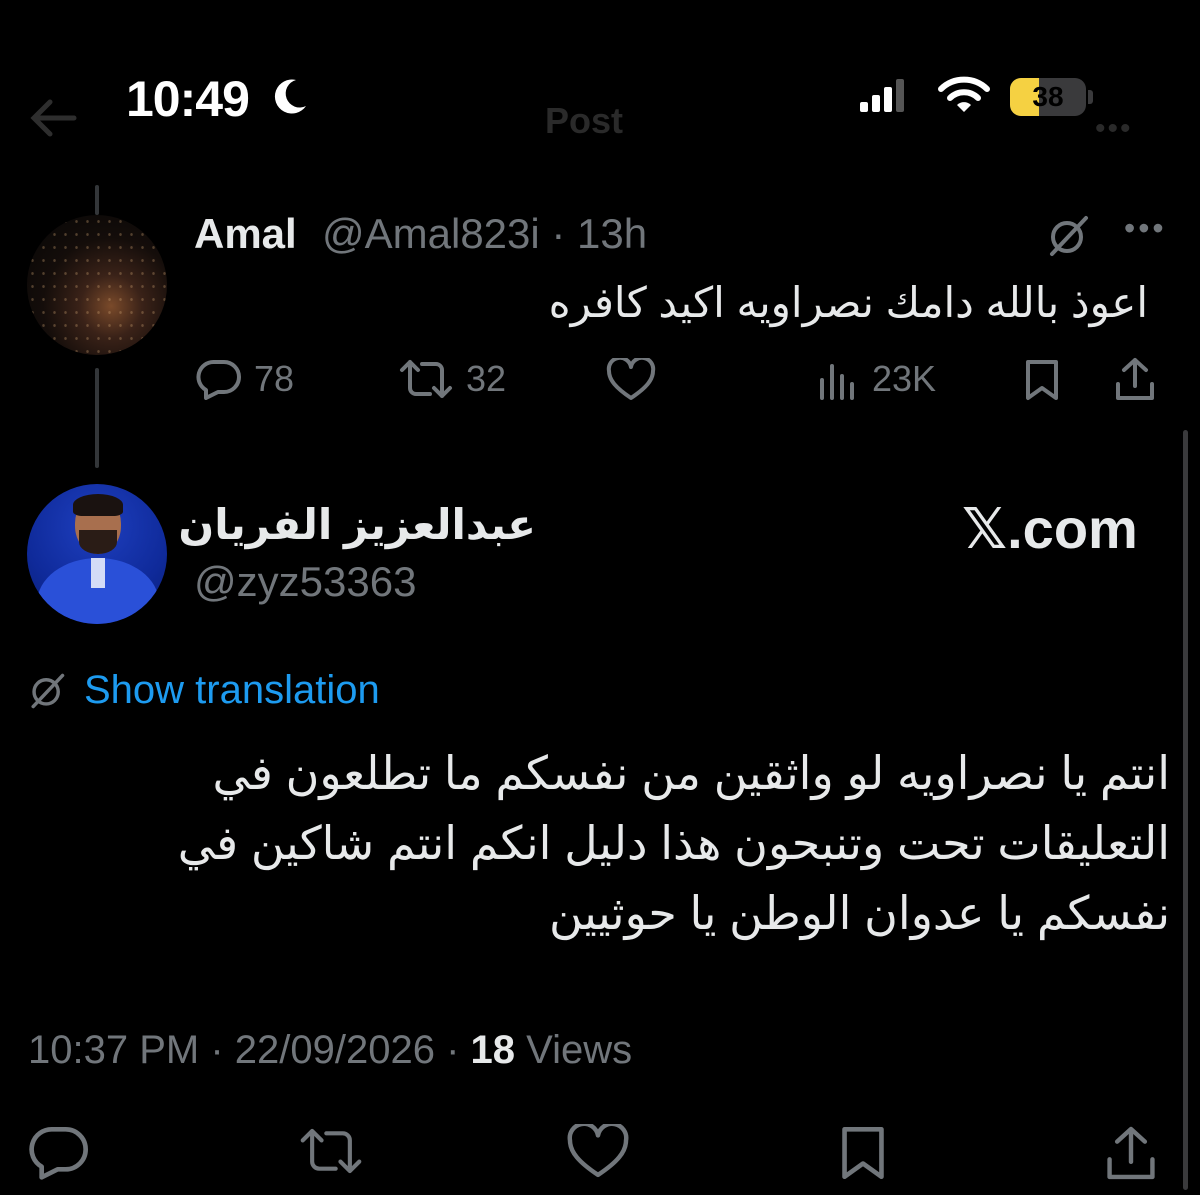 The height and width of the screenshot is (1195, 1200). Describe the element at coordinates (357, 524) in the screenshot. I see `author-name: عبدالعزيز الفريان` at that location.